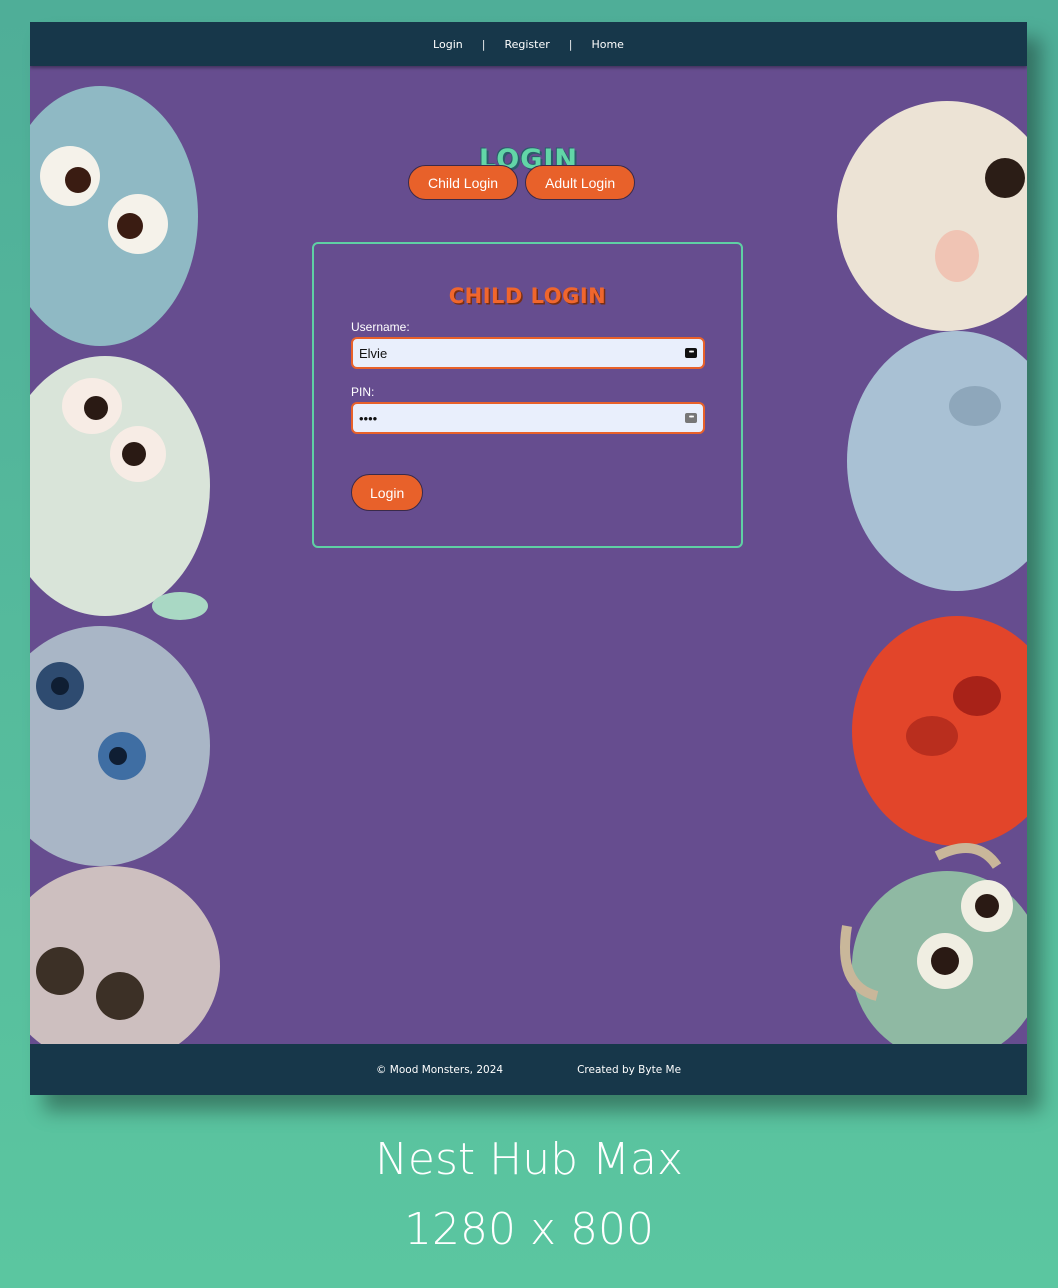 The height and width of the screenshot is (1288, 1058). Describe the element at coordinates (529, 1159) in the screenshot. I see `device-name-caption: Nest Hub Max` at that location.